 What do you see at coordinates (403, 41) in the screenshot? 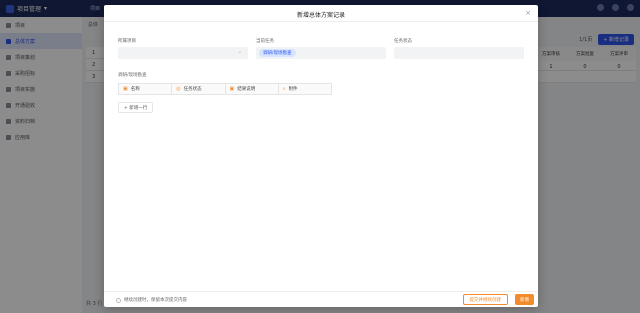
I see `status-label: 任务状态` at bounding box center [403, 41].